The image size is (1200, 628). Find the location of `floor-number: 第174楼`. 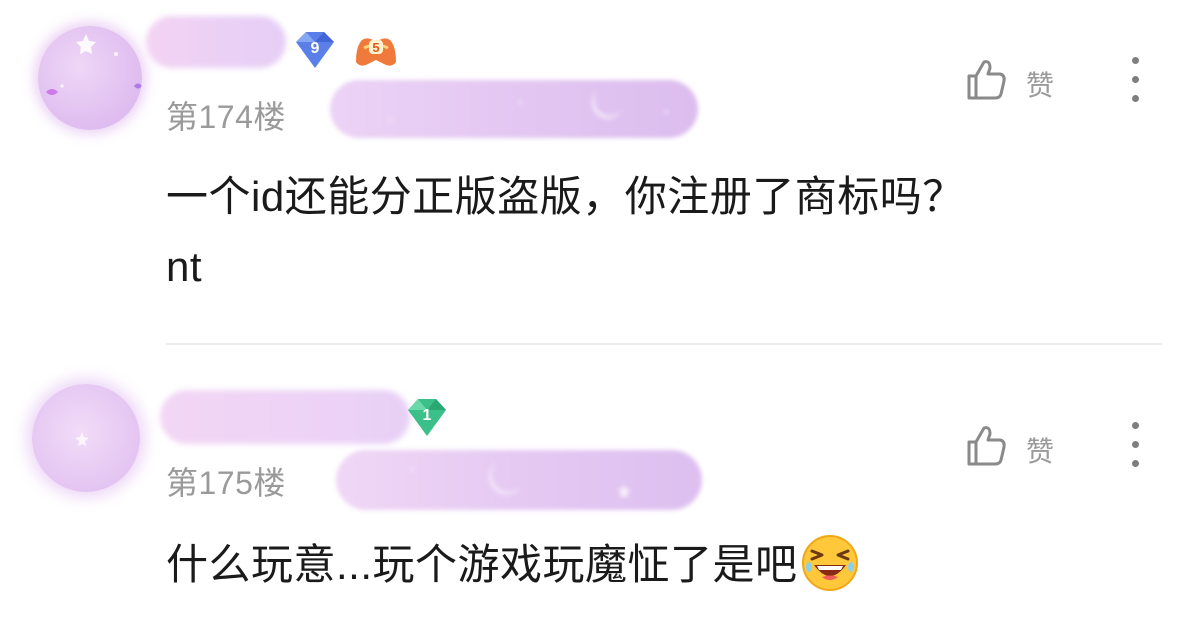

floor-number: 第174楼 is located at coordinates (226, 117).